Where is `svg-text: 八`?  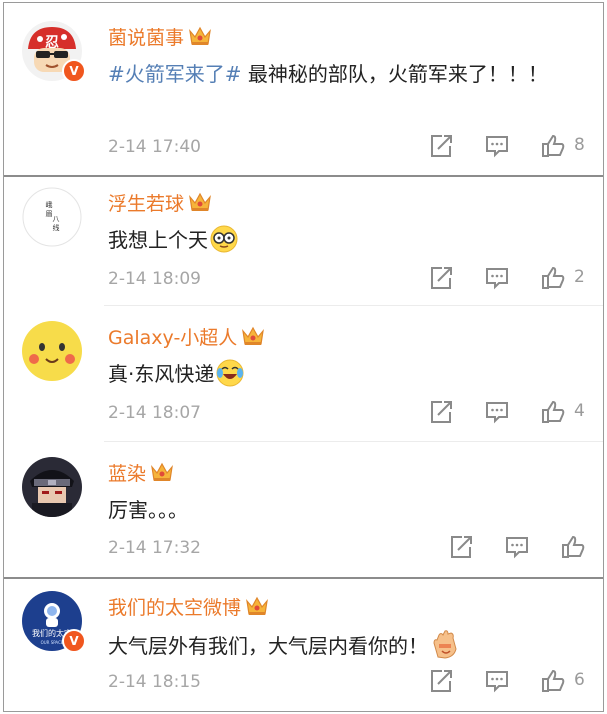 svg-text: 八 is located at coordinates (56, 219).